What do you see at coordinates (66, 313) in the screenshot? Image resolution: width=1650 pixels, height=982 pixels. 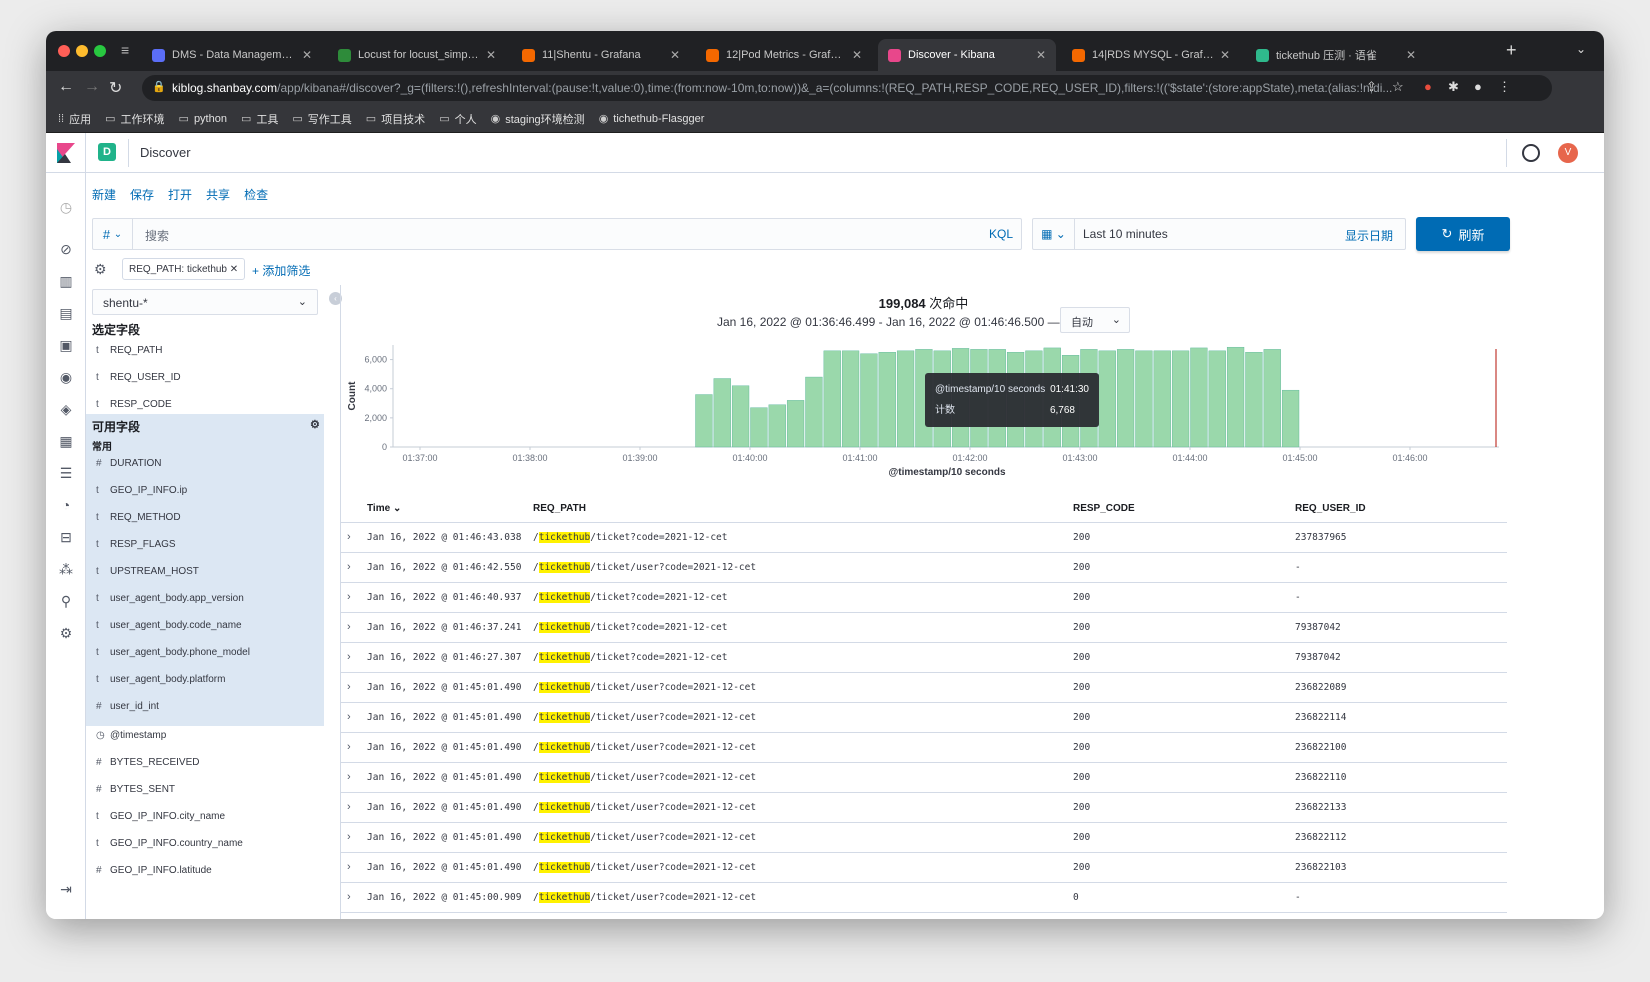 I see `dashboard-icon: ▤` at bounding box center [66, 313].